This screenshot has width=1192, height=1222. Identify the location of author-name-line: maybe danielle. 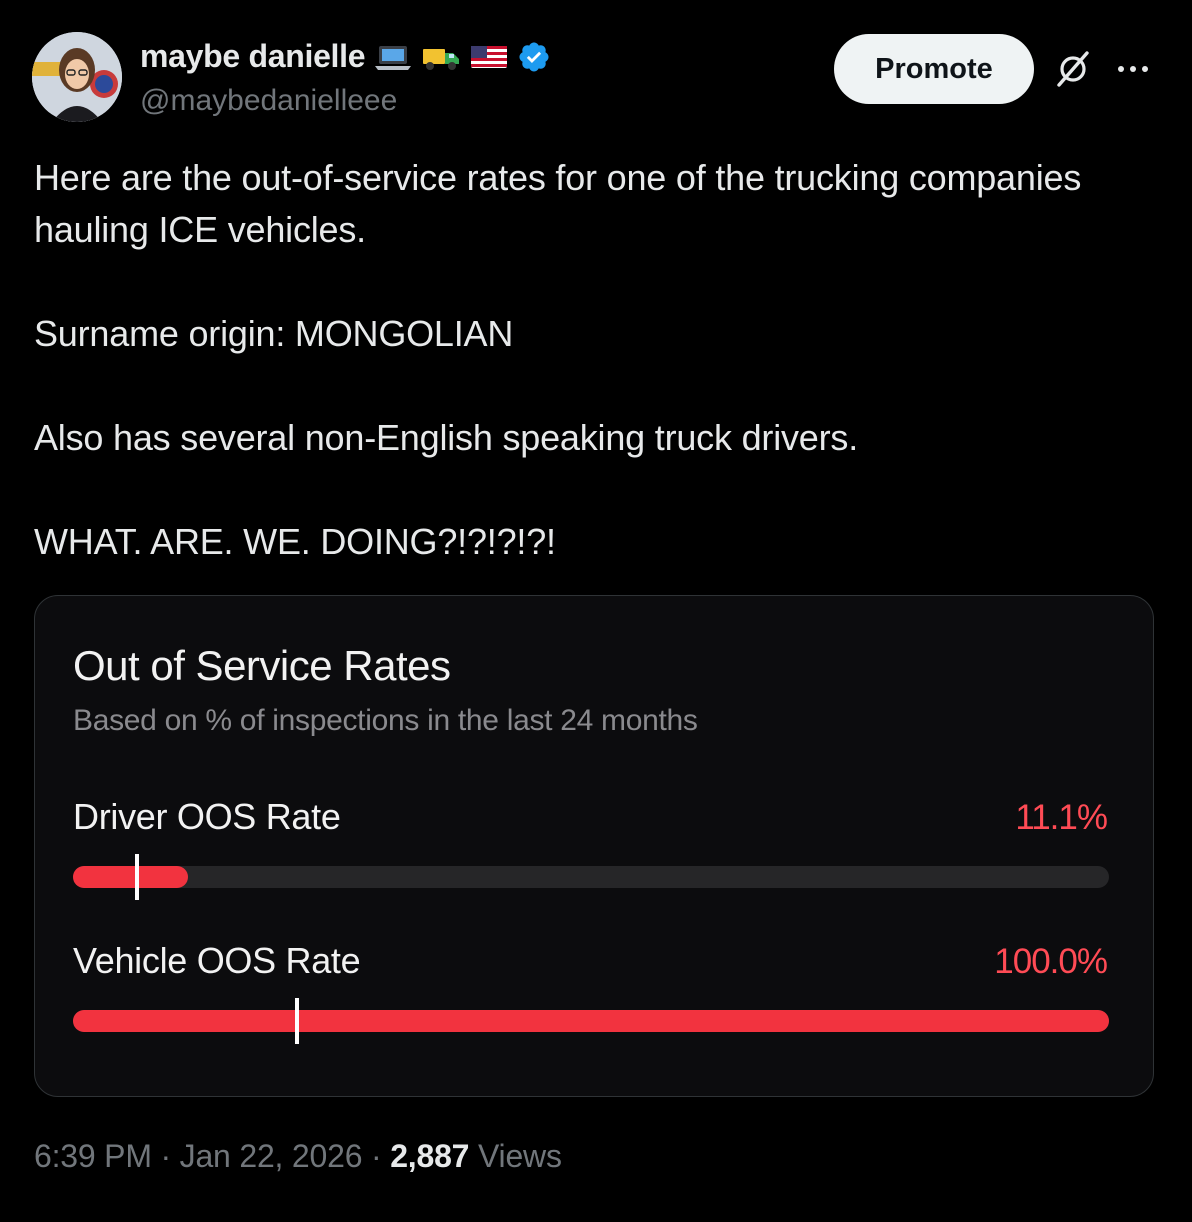
(345, 56).